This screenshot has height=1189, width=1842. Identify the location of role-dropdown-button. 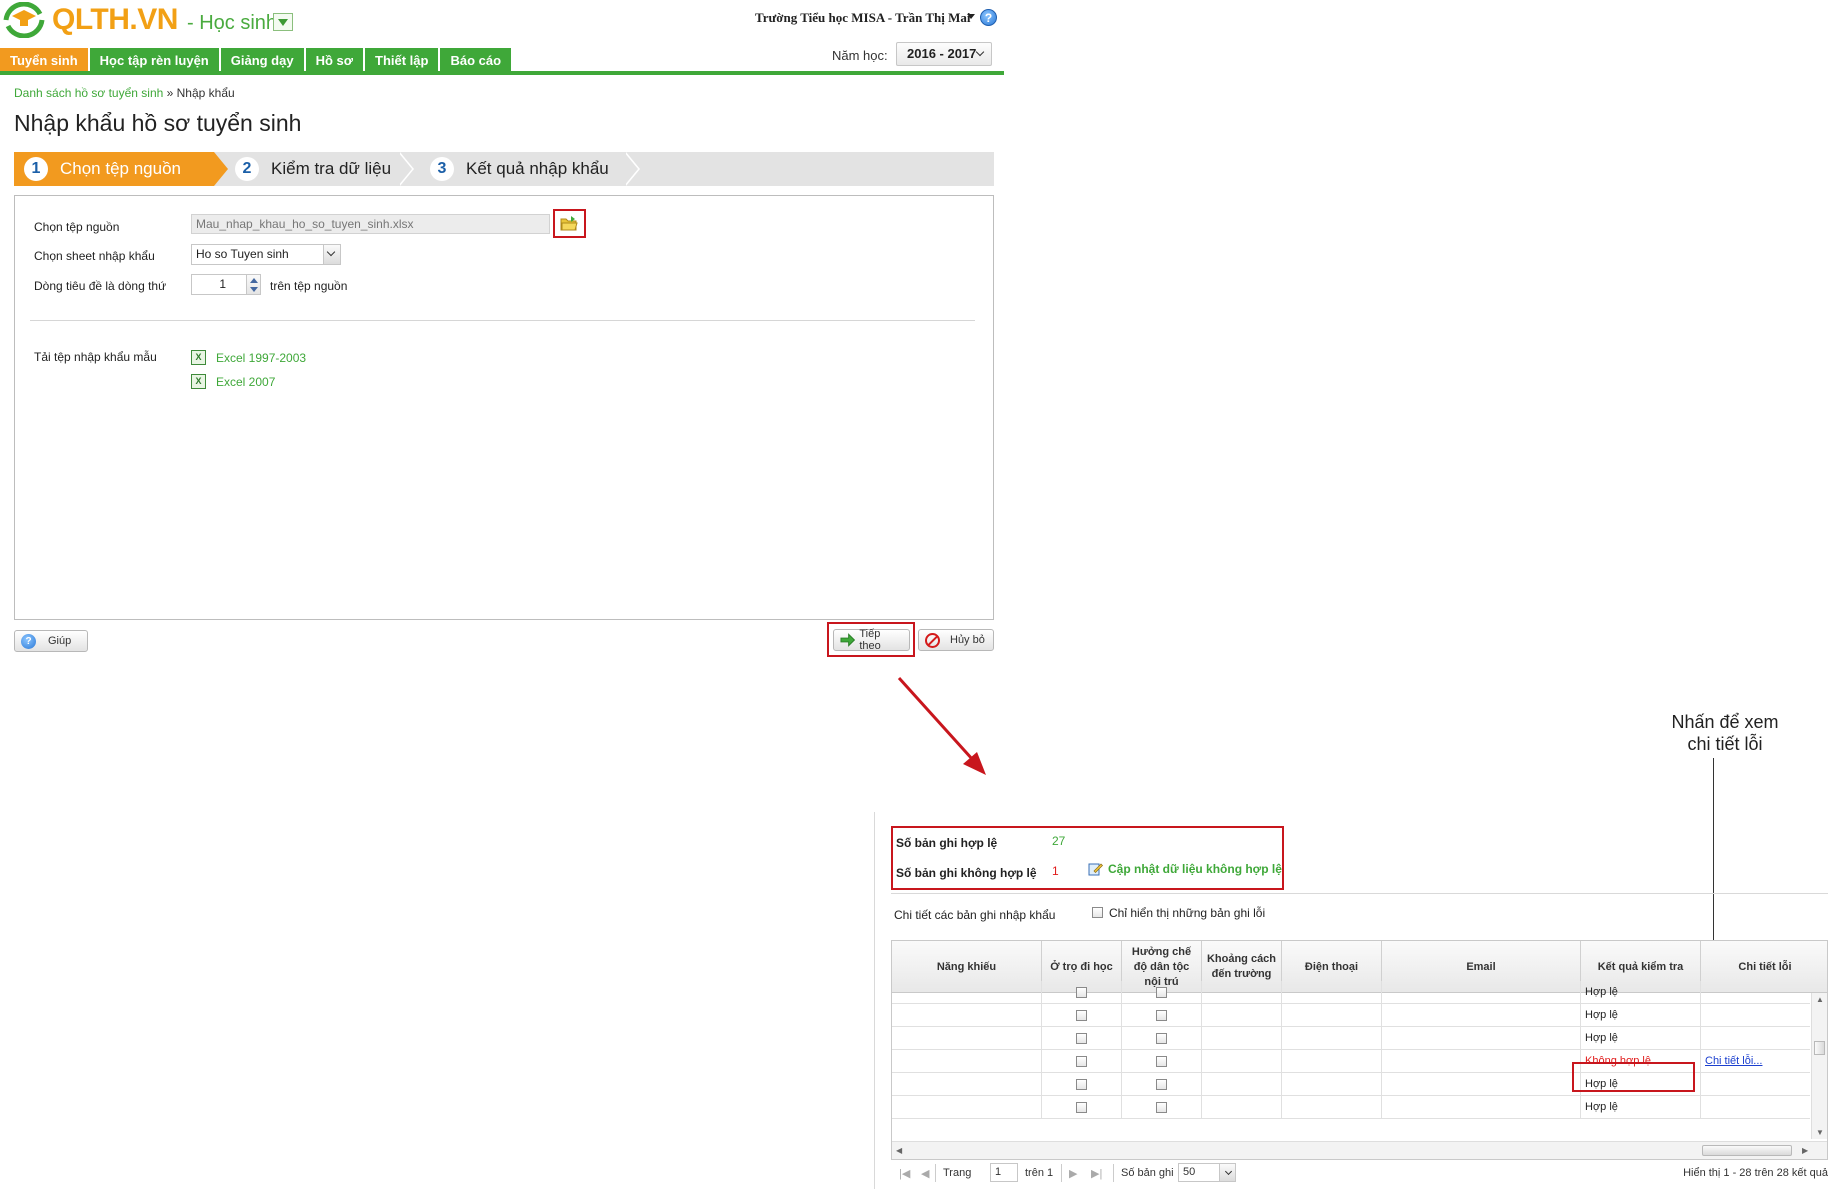
(283, 22).